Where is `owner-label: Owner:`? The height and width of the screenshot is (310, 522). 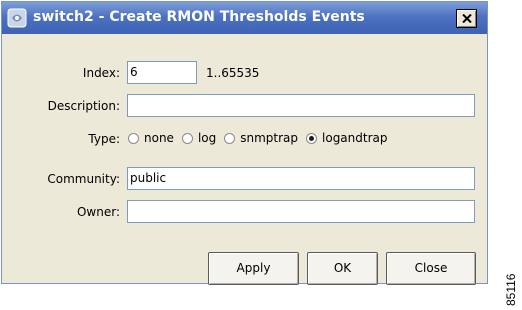 owner-label: Owner: is located at coordinates (98, 212).